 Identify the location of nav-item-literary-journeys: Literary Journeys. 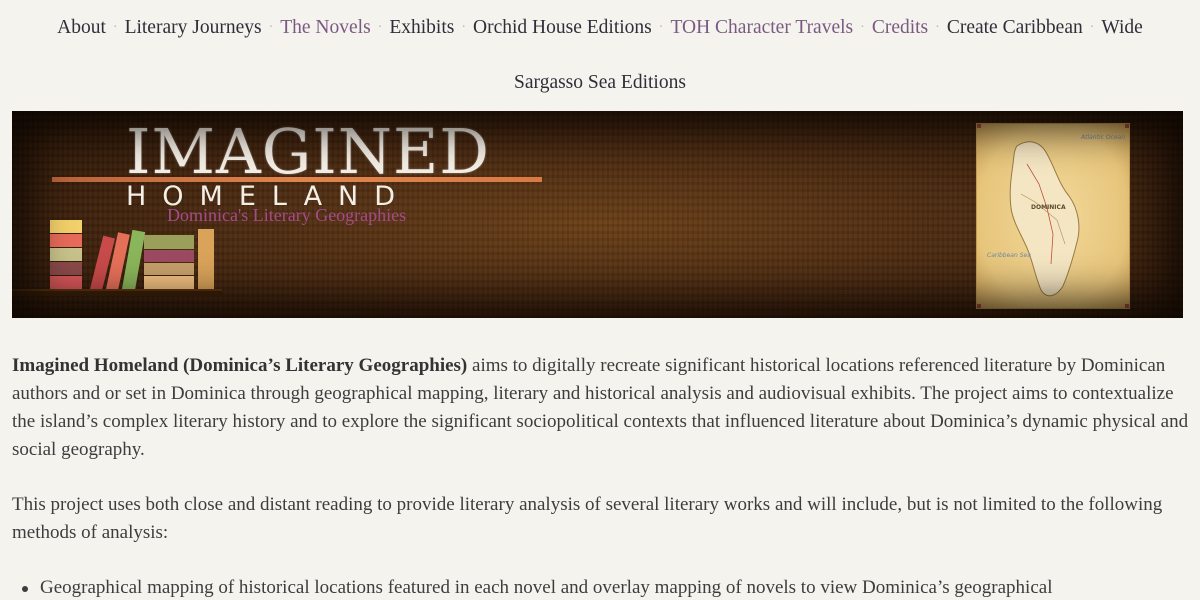
(193, 27).